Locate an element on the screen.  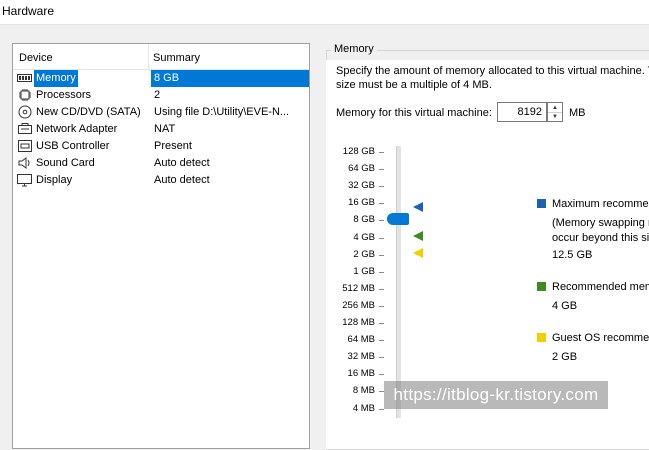
guest-os-swatch-icon is located at coordinates (541, 337).